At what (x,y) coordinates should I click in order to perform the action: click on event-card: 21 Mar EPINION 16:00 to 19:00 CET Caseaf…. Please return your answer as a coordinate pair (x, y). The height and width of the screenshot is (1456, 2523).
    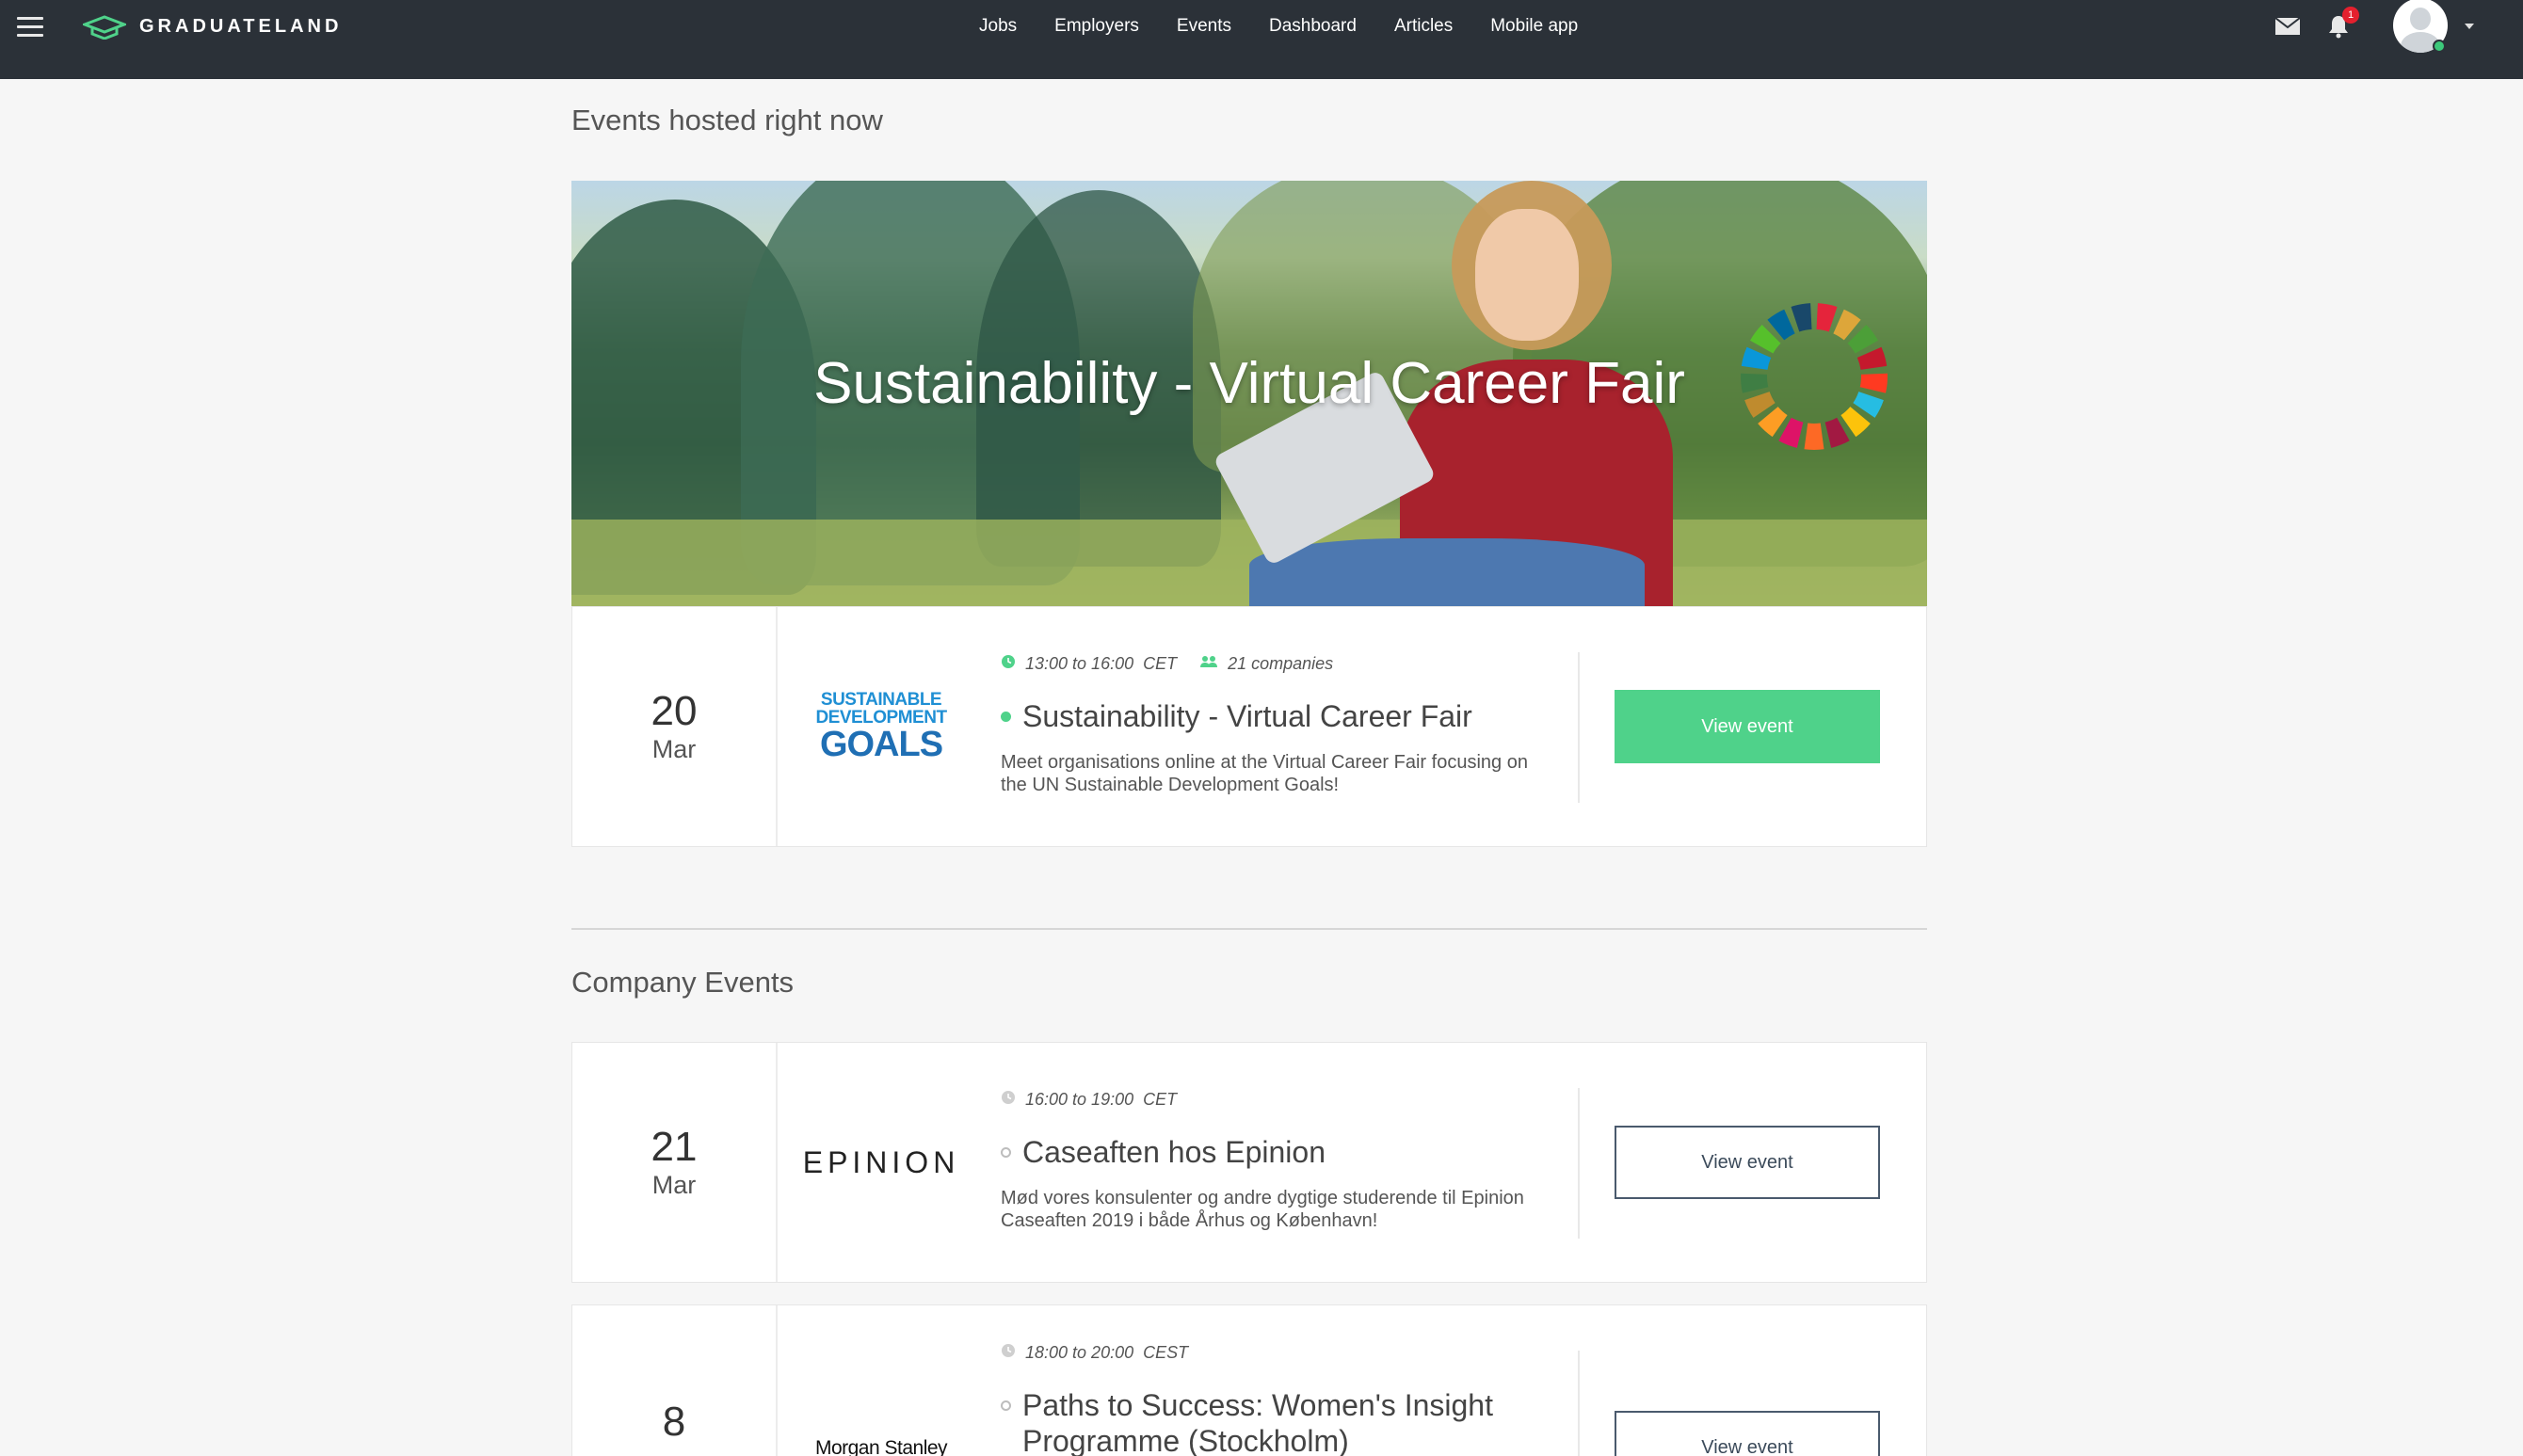
    Looking at the image, I should click on (1249, 1162).